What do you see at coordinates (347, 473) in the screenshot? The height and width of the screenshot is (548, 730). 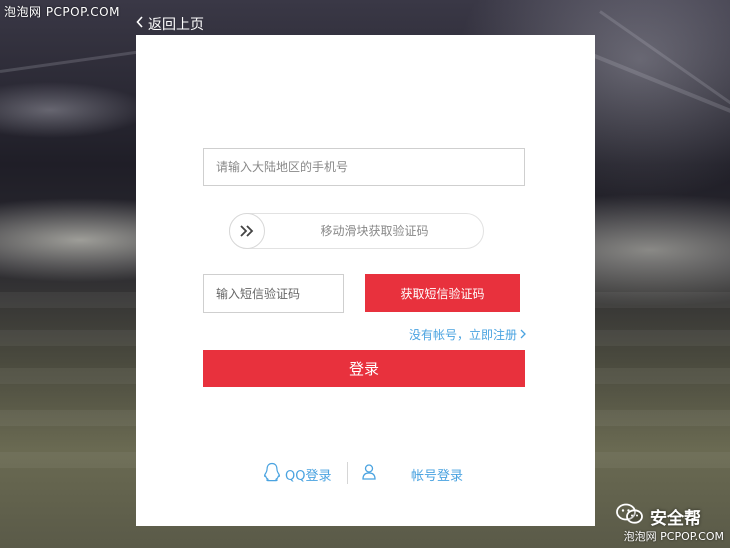 I see `login-divider` at bounding box center [347, 473].